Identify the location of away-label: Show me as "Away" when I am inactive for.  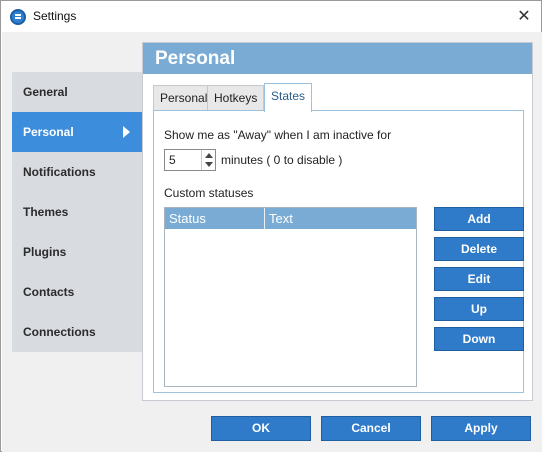
(278, 135).